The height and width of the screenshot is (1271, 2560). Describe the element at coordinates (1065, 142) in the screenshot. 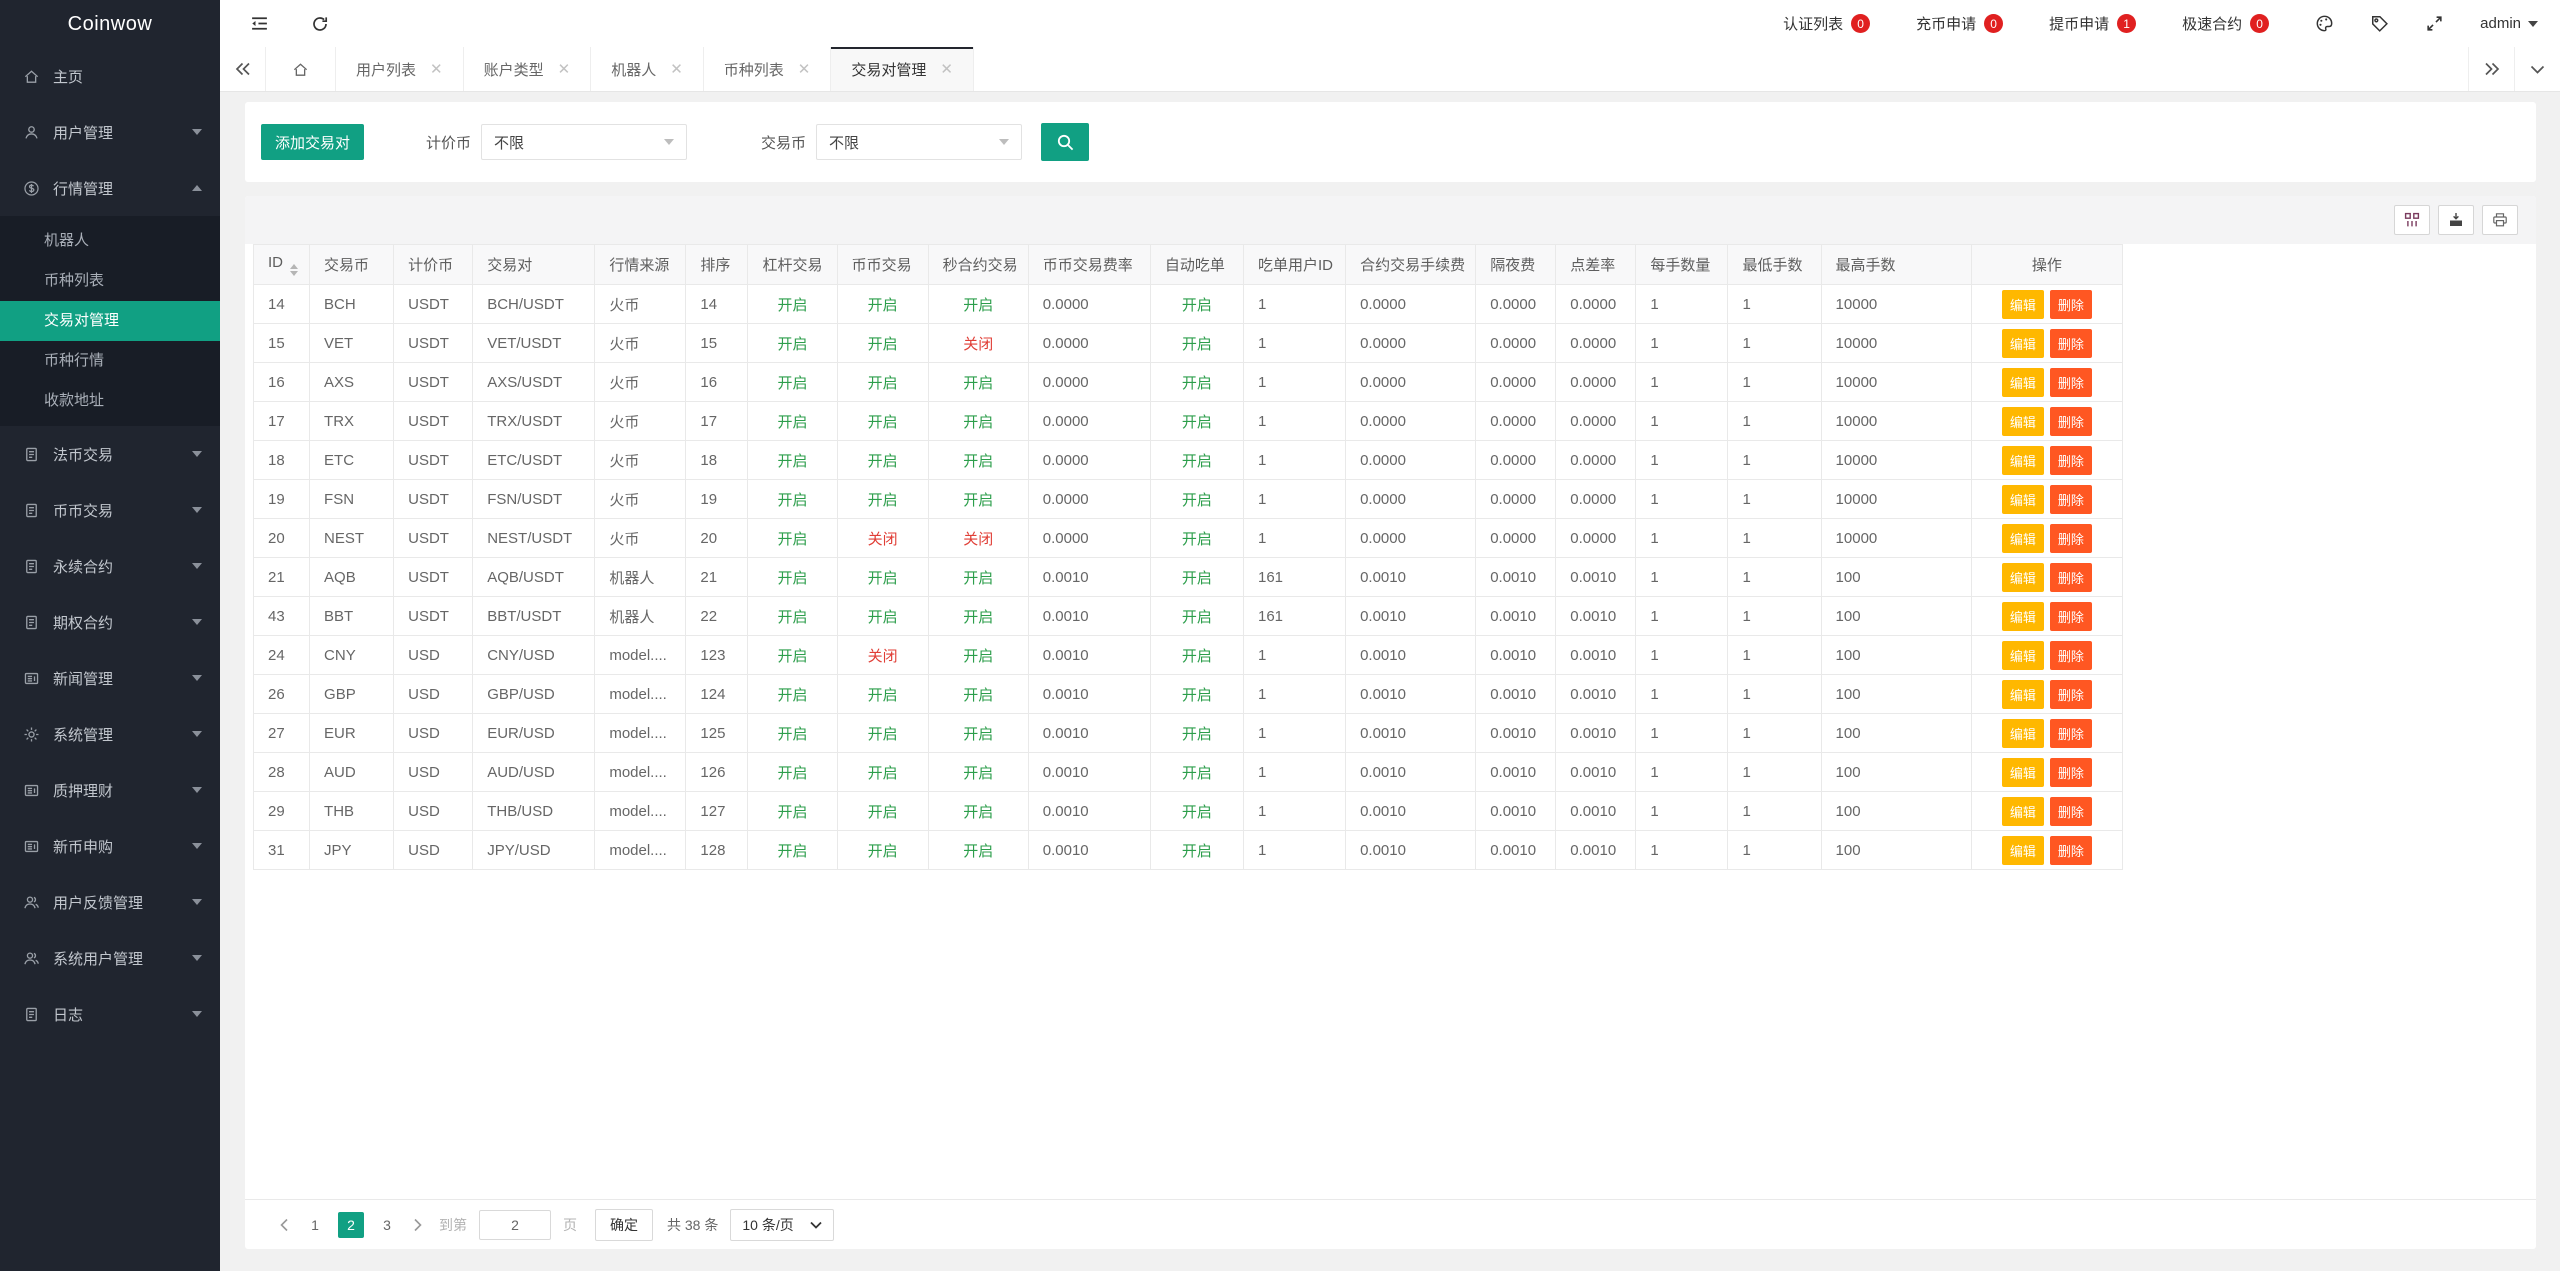

I see `search-button` at that location.